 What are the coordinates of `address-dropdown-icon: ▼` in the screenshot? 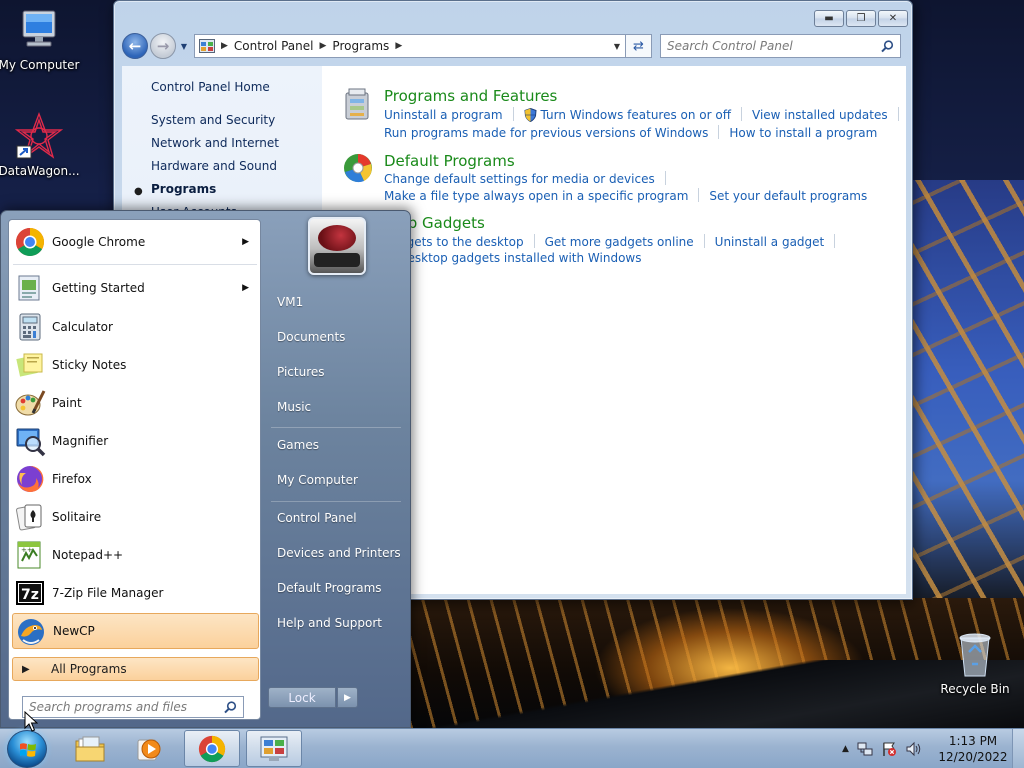 It's located at (617, 46).